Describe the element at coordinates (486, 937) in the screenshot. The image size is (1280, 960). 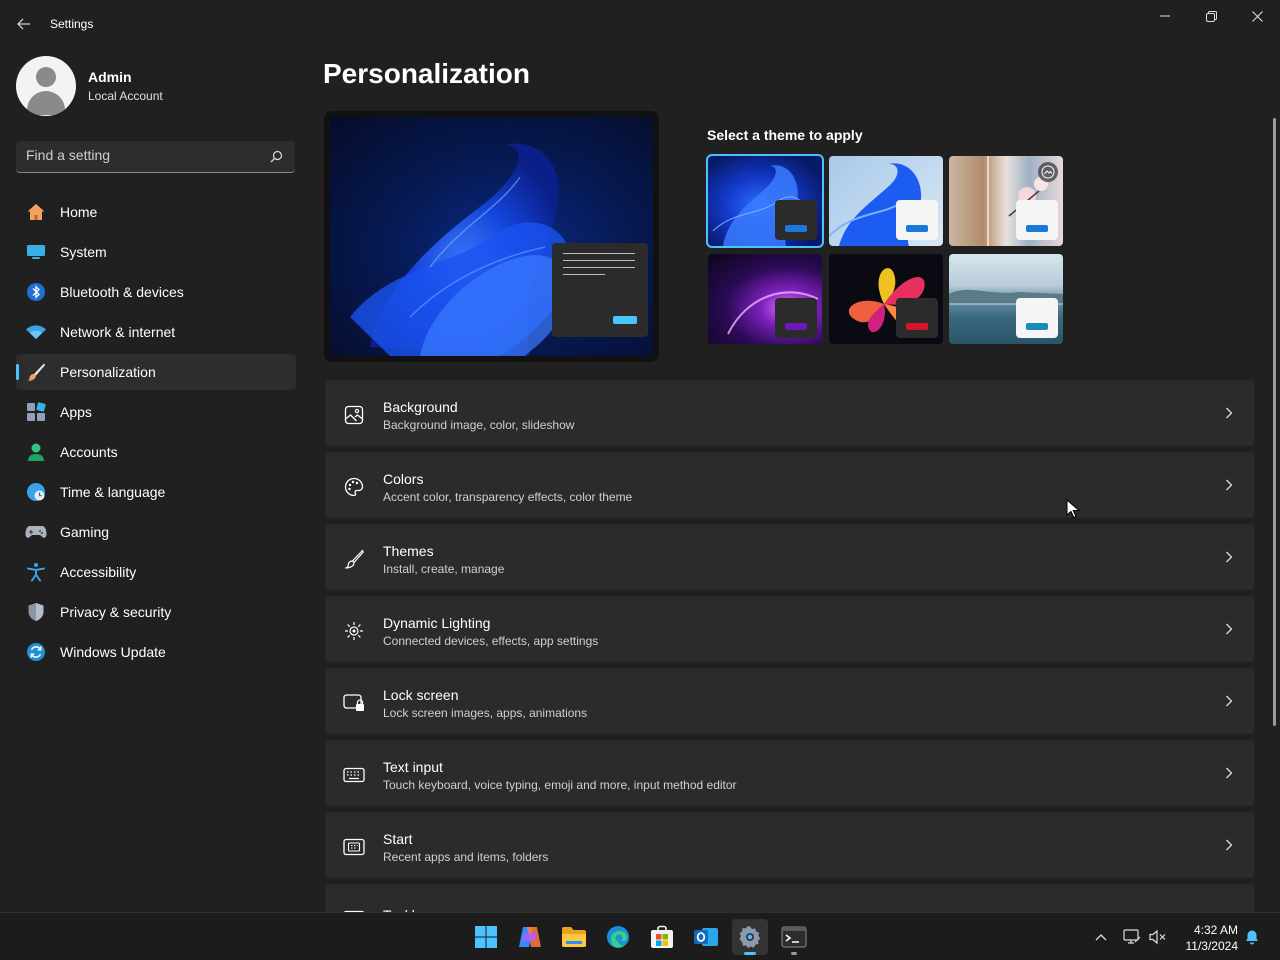
I see `start-button` at that location.